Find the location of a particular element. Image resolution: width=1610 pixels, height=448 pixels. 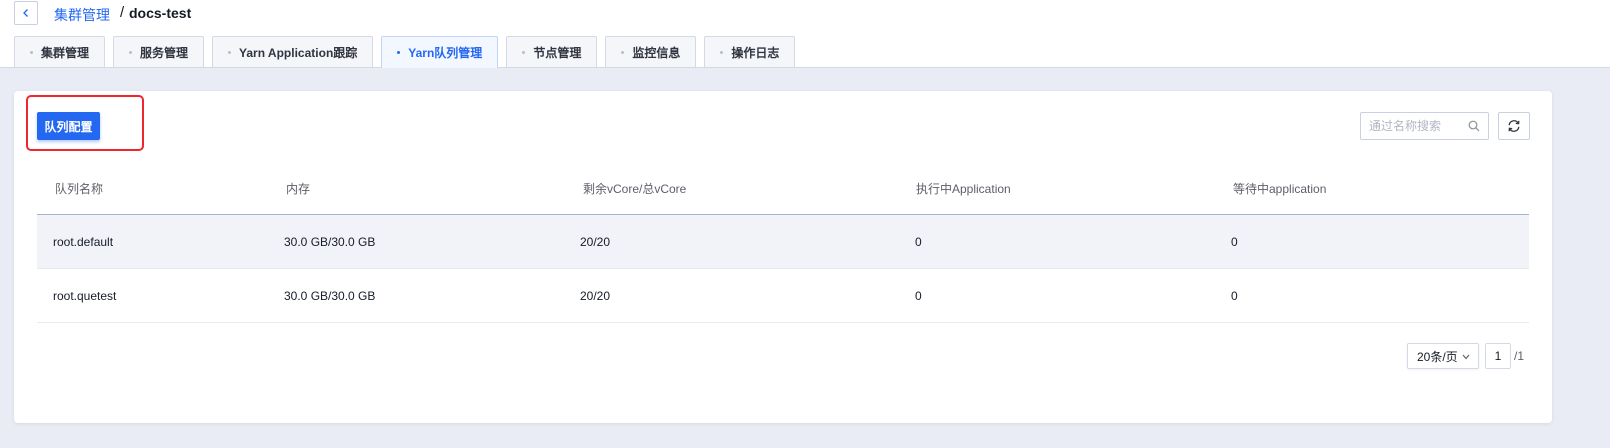

chevron-left-icon is located at coordinates (25, 13).